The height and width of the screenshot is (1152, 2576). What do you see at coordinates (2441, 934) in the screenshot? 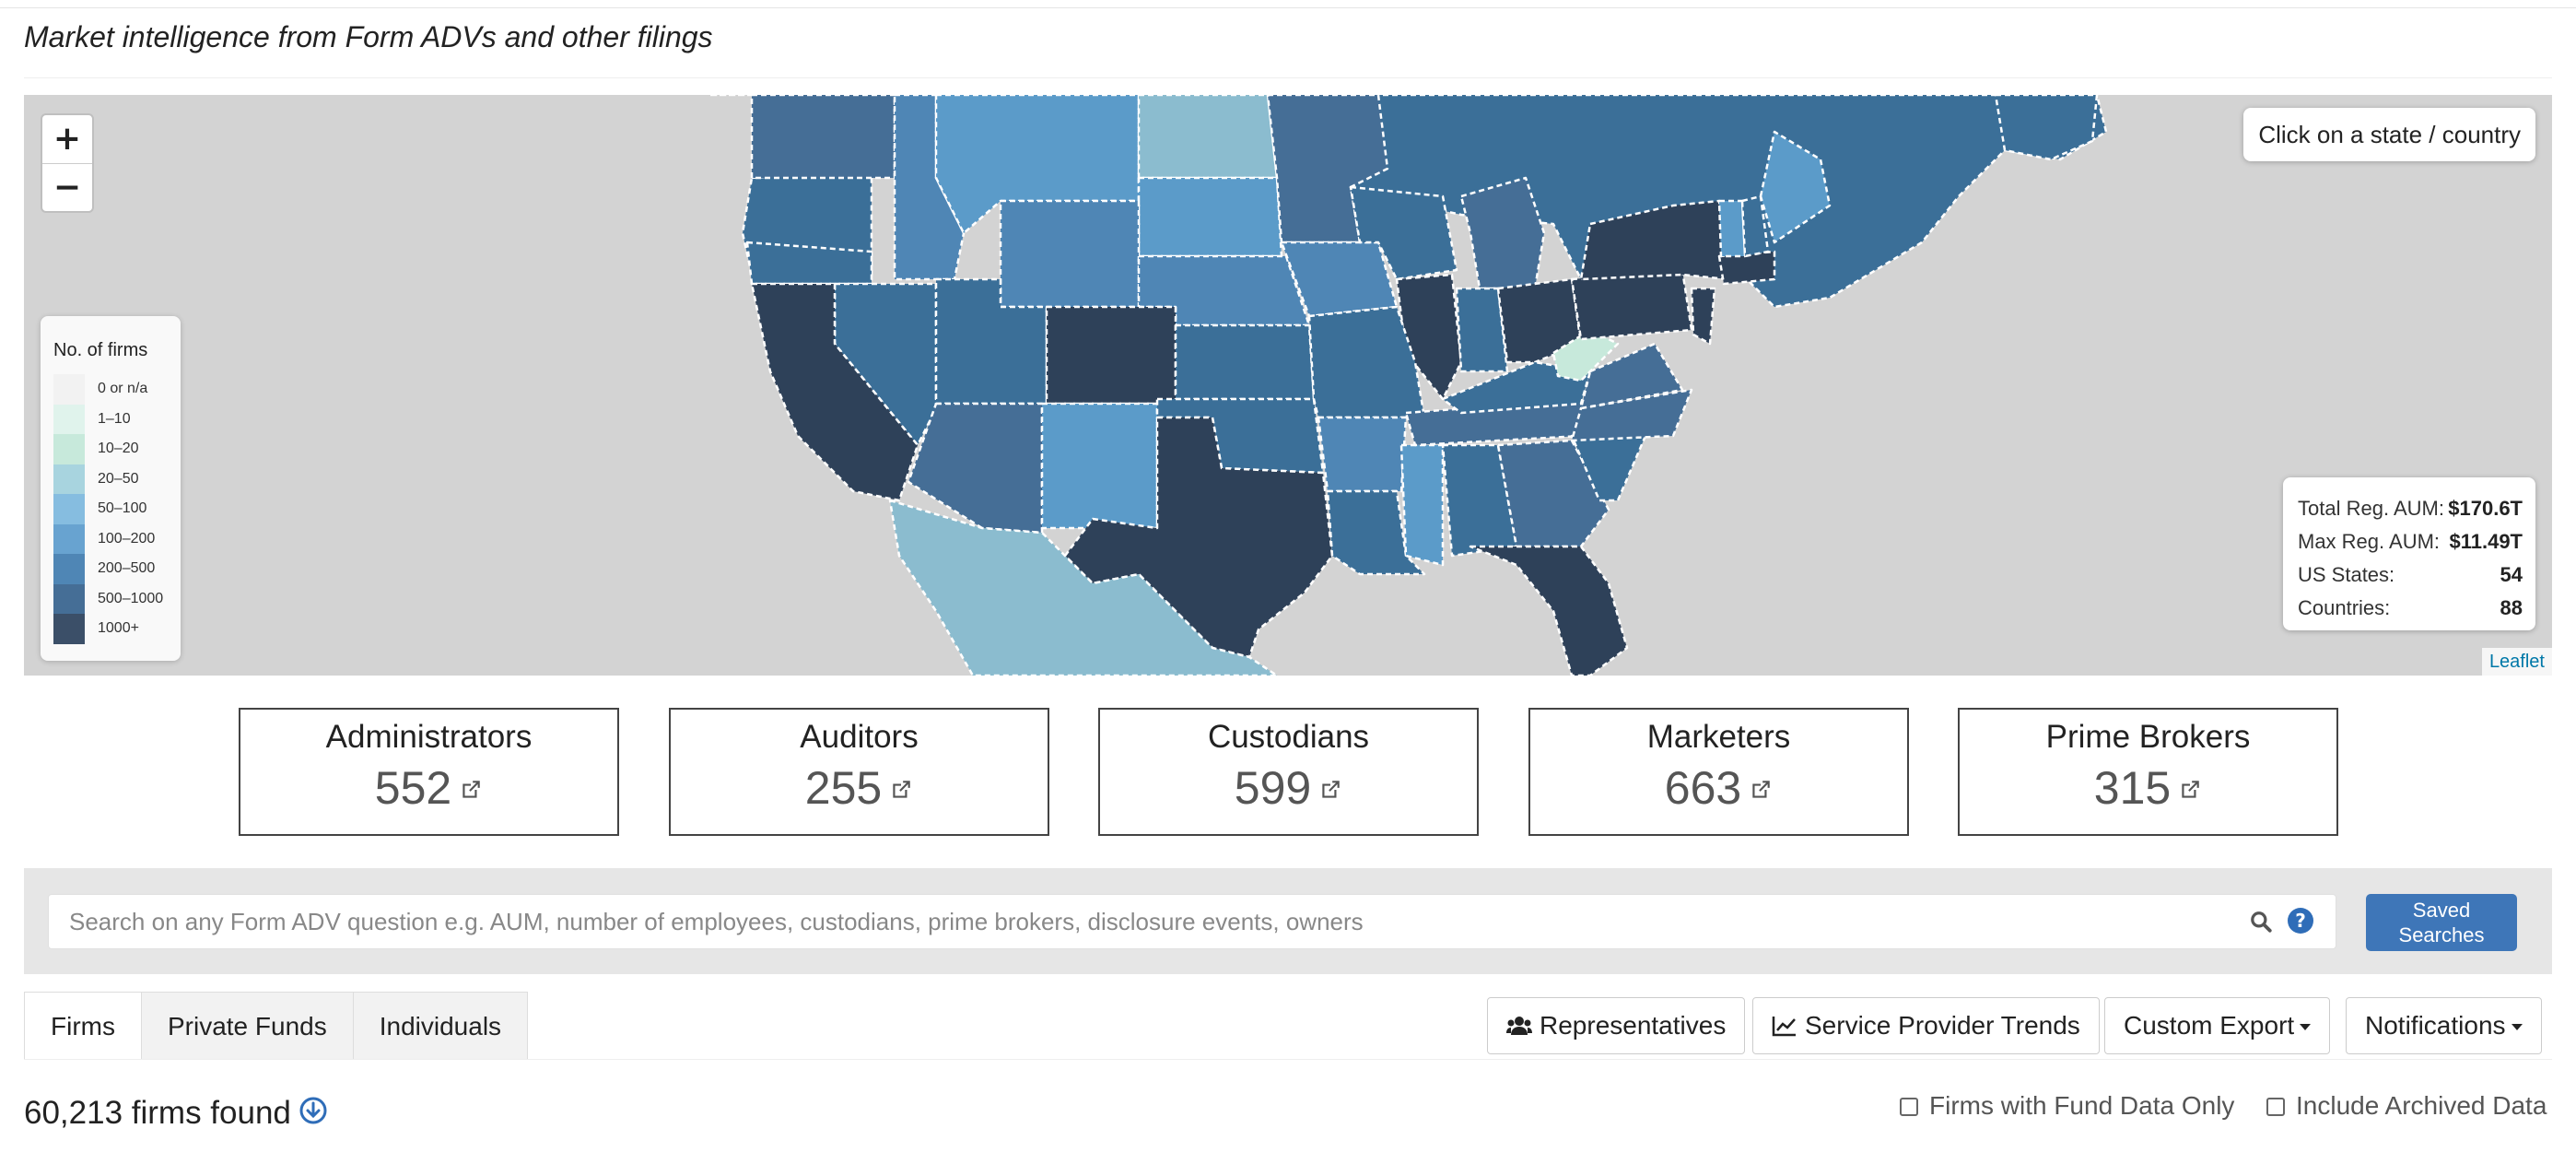
I see `saved-searches-label: Searches` at bounding box center [2441, 934].